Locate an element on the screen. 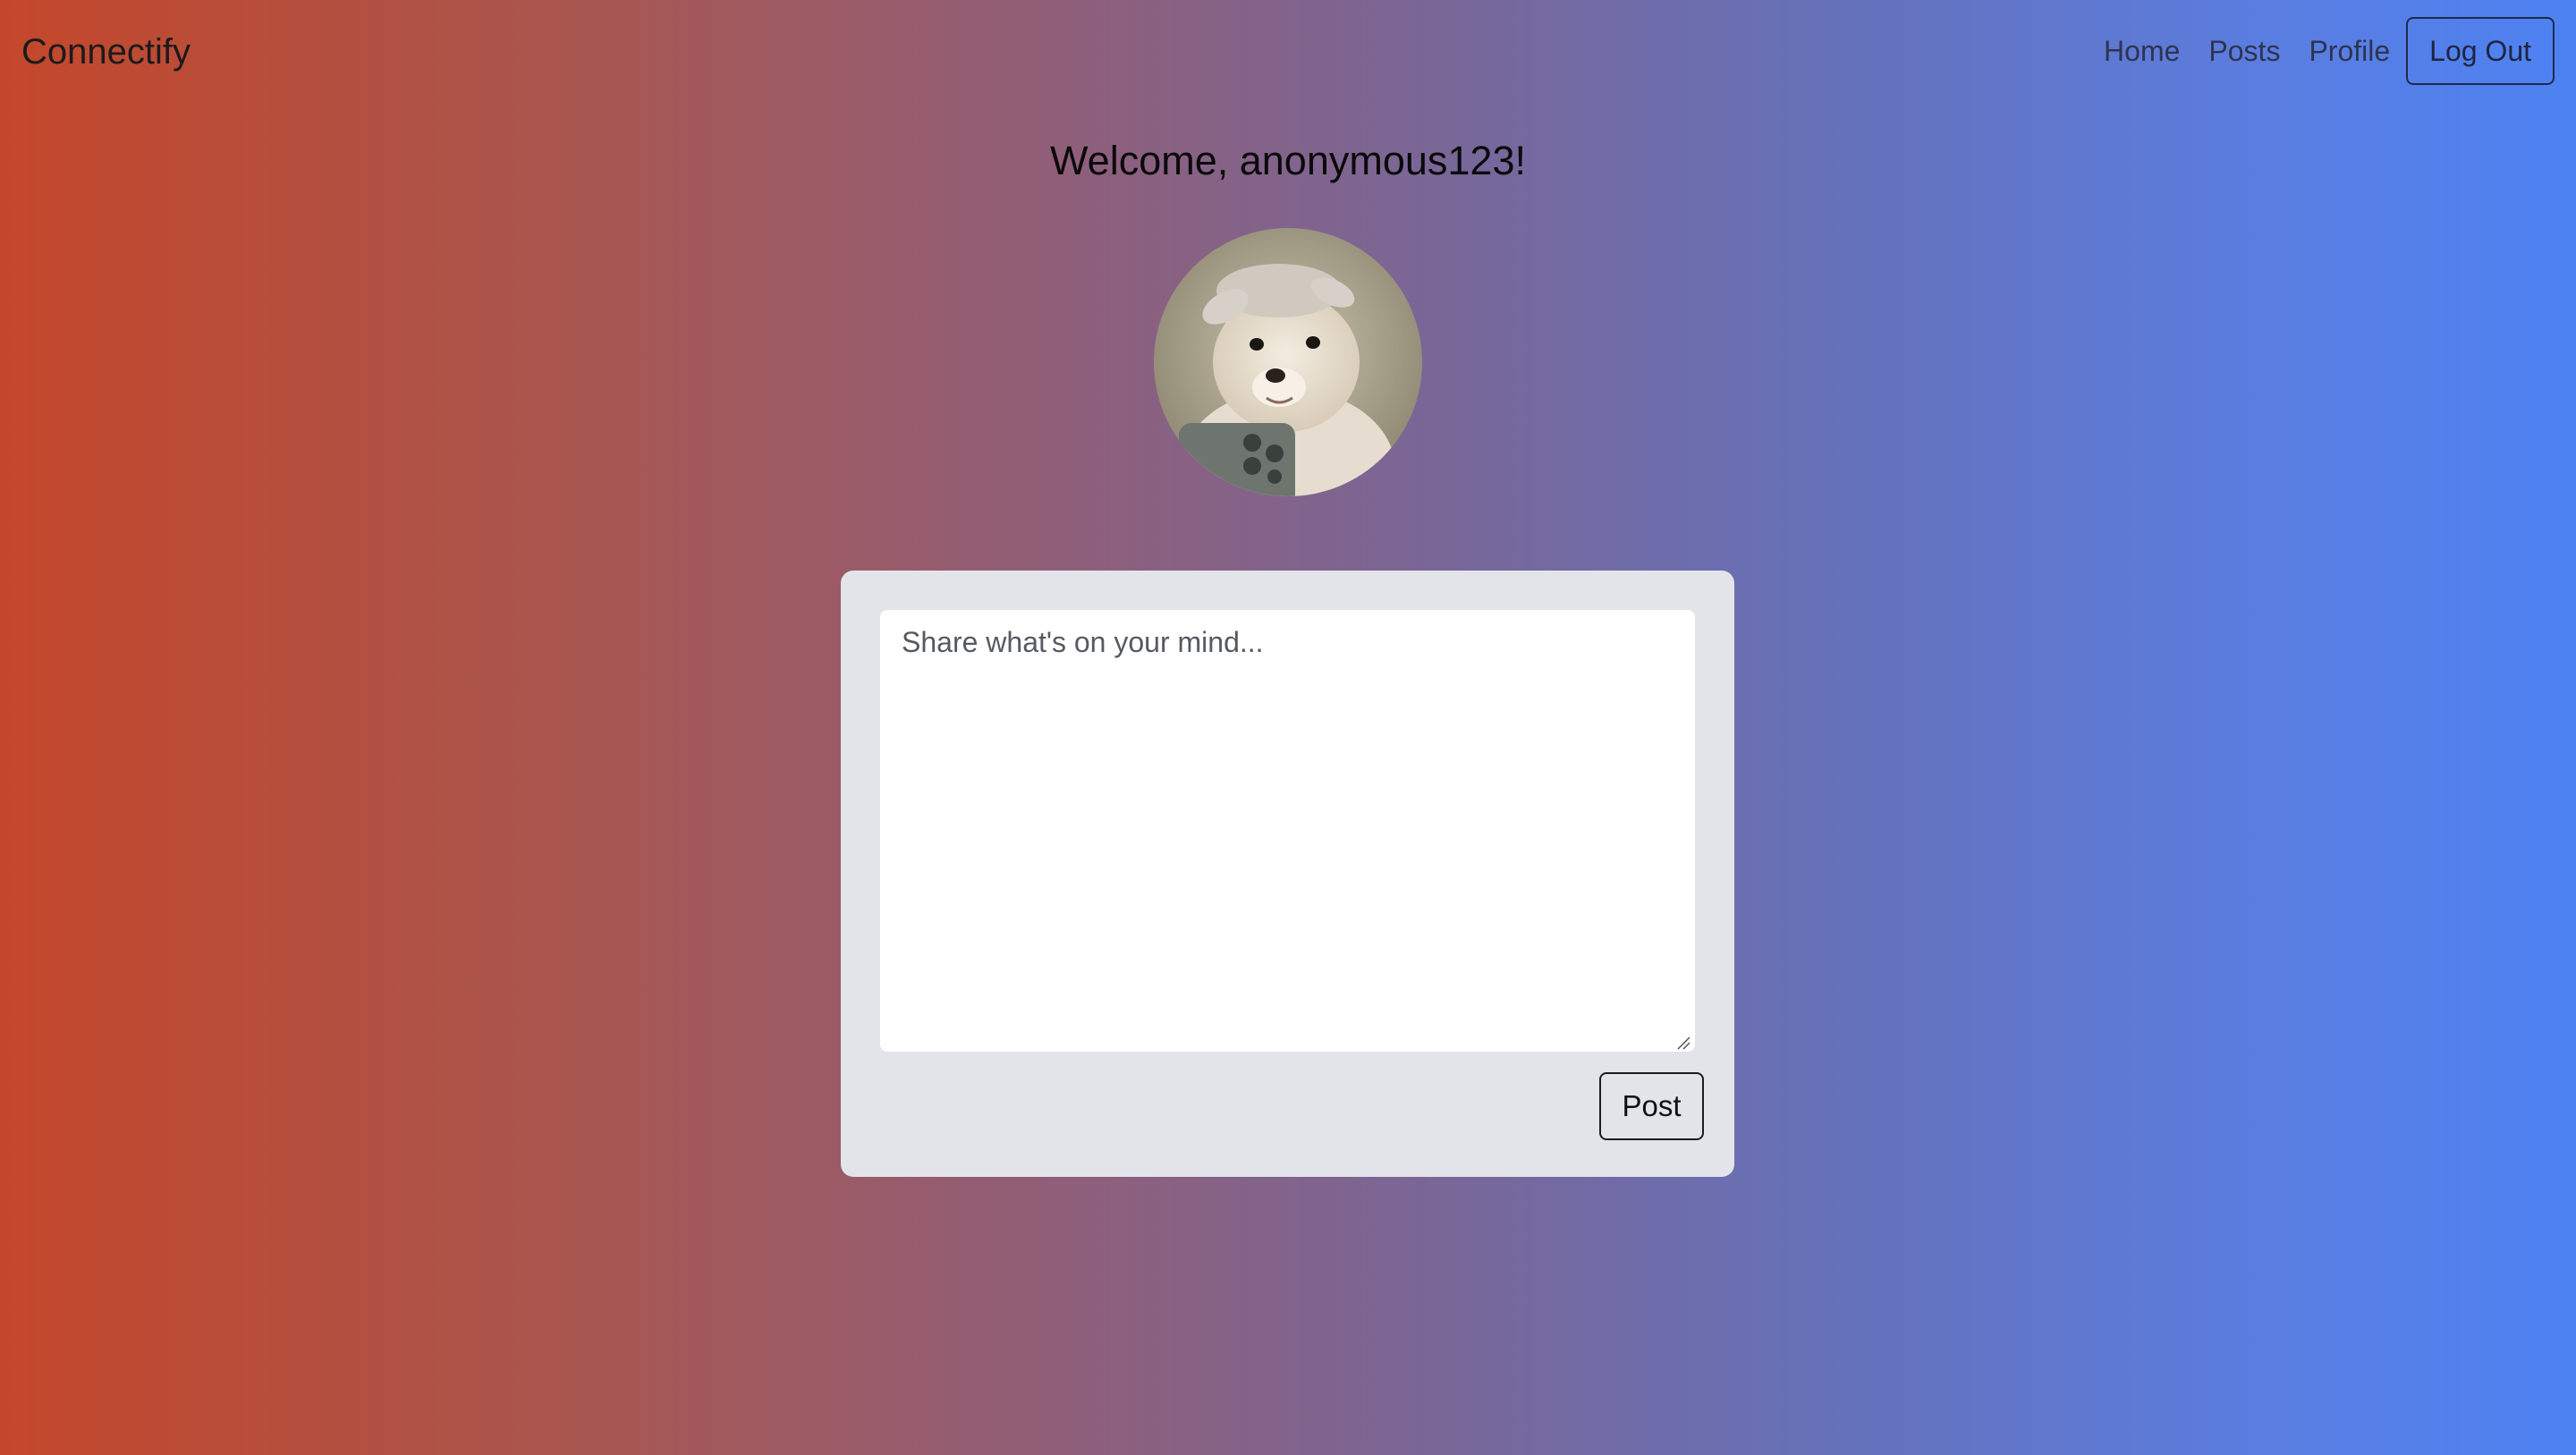 The width and height of the screenshot is (2576, 1455). post-composer-card: Post is located at coordinates (1287, 874).